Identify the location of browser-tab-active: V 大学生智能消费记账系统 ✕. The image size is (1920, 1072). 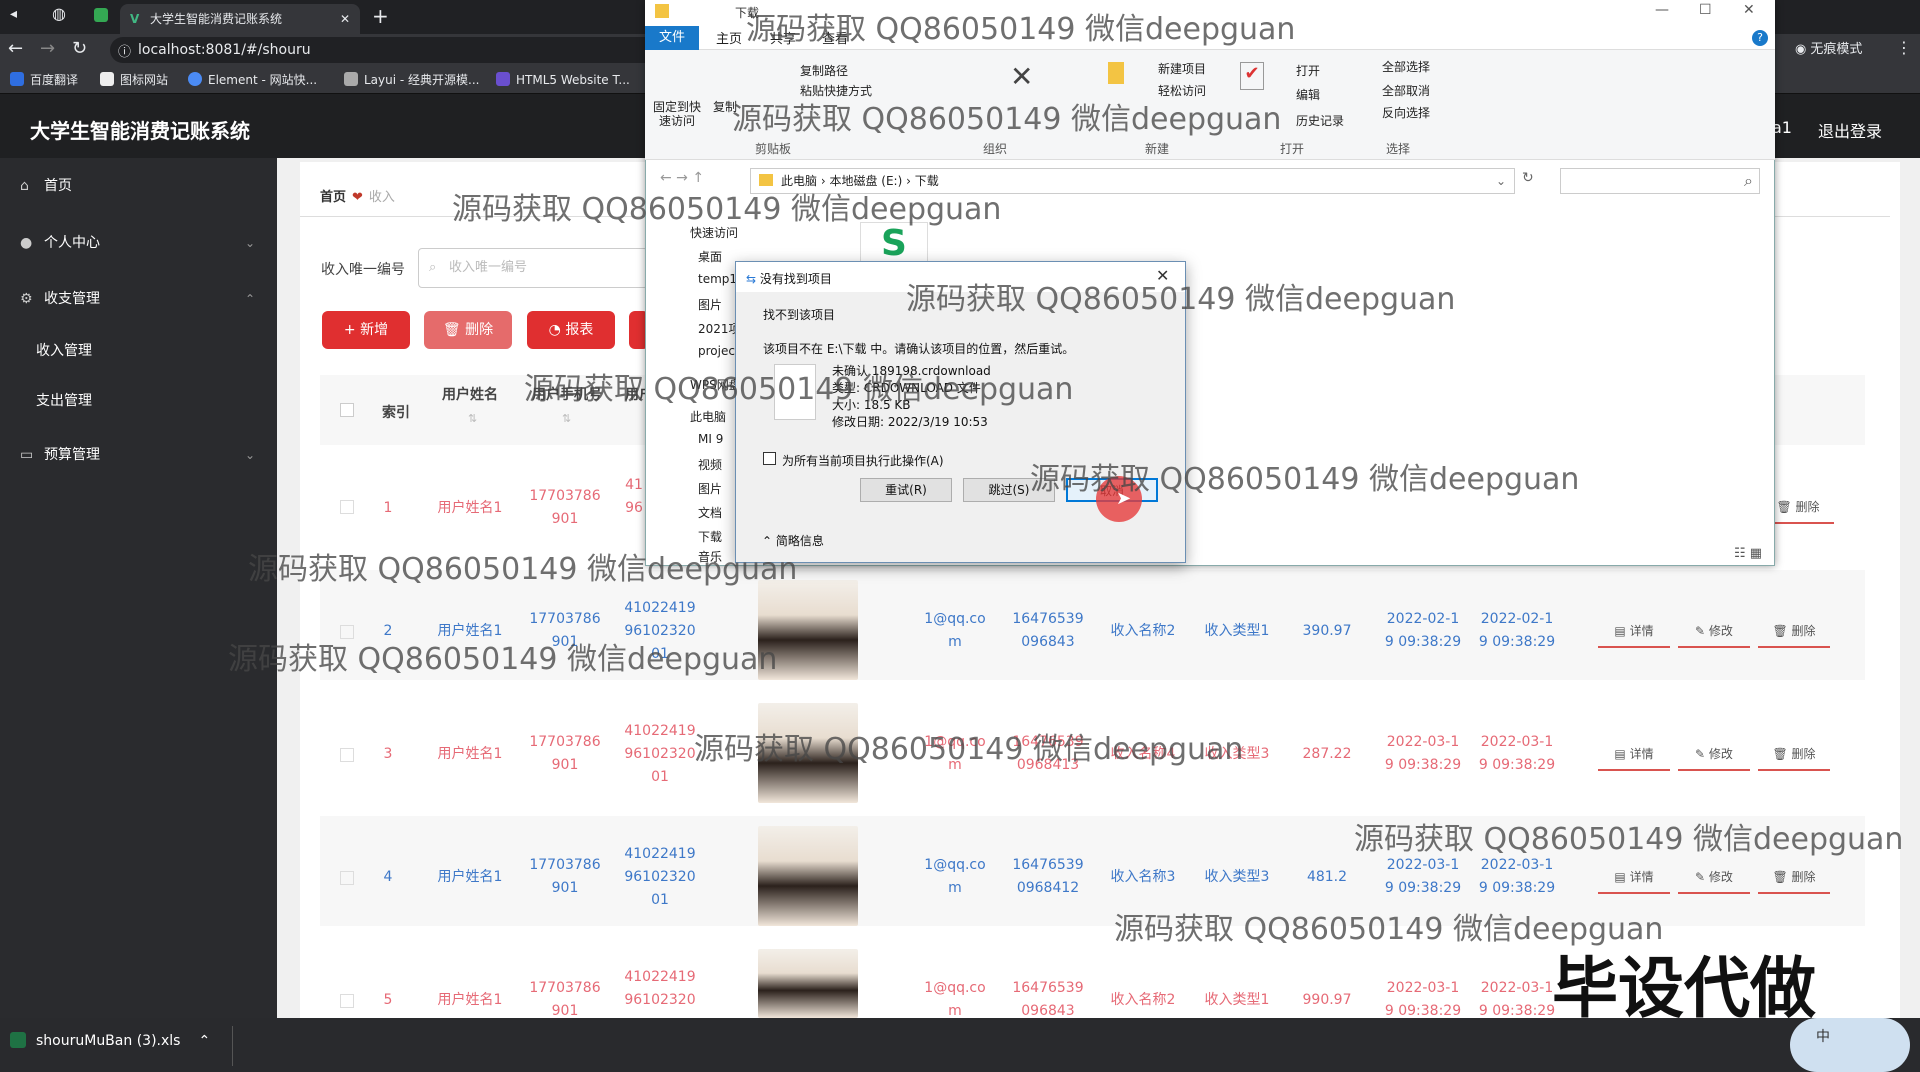
(240, 19).